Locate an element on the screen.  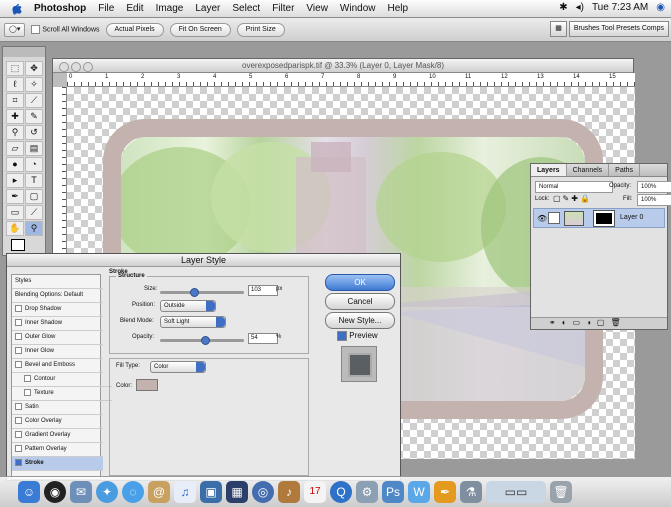
spotlight-icon: ◉ is located at coordinates (660, 7).